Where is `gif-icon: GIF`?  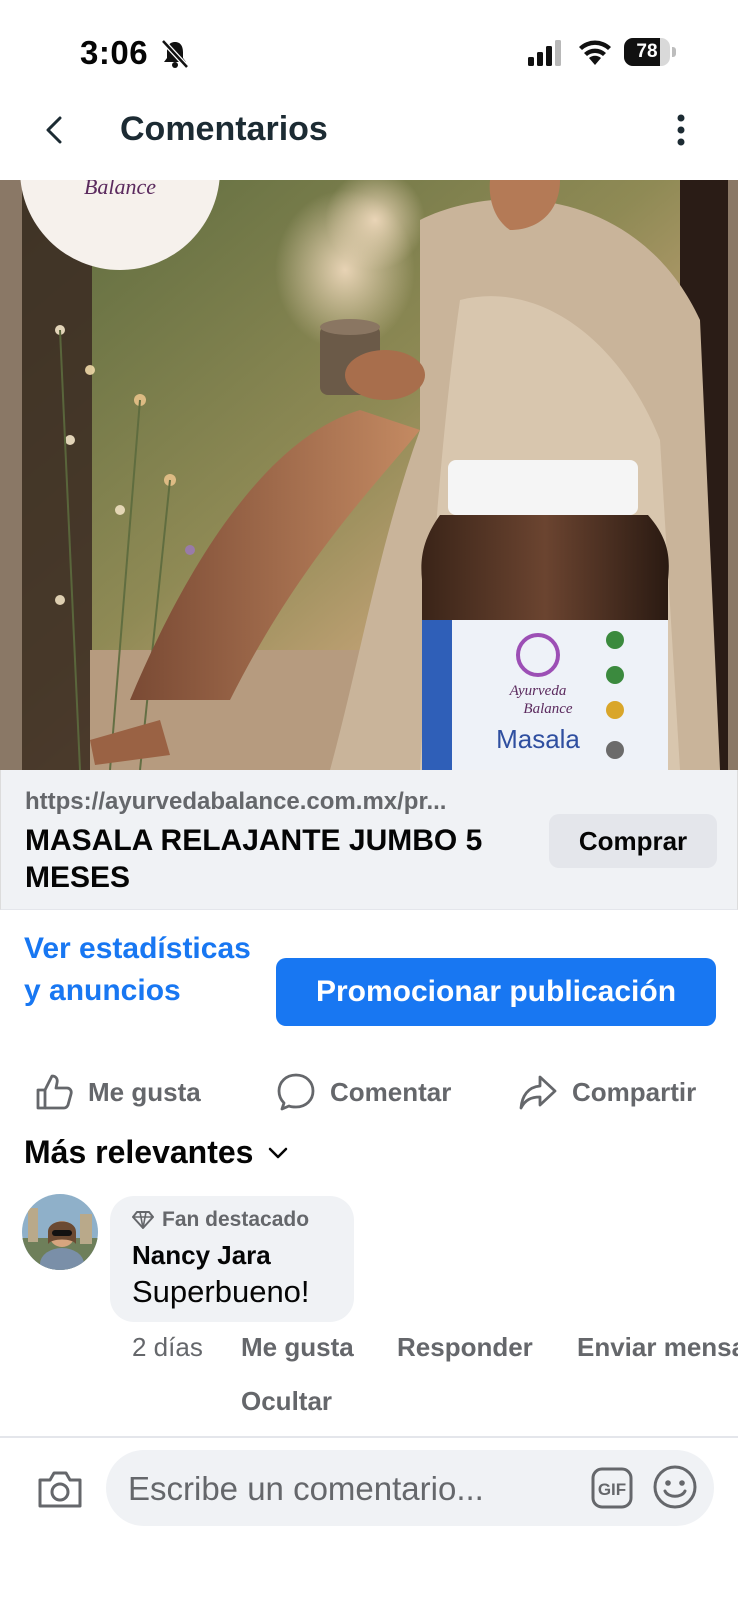
gif-icon: GIF is located at coordinates (612, 1488).